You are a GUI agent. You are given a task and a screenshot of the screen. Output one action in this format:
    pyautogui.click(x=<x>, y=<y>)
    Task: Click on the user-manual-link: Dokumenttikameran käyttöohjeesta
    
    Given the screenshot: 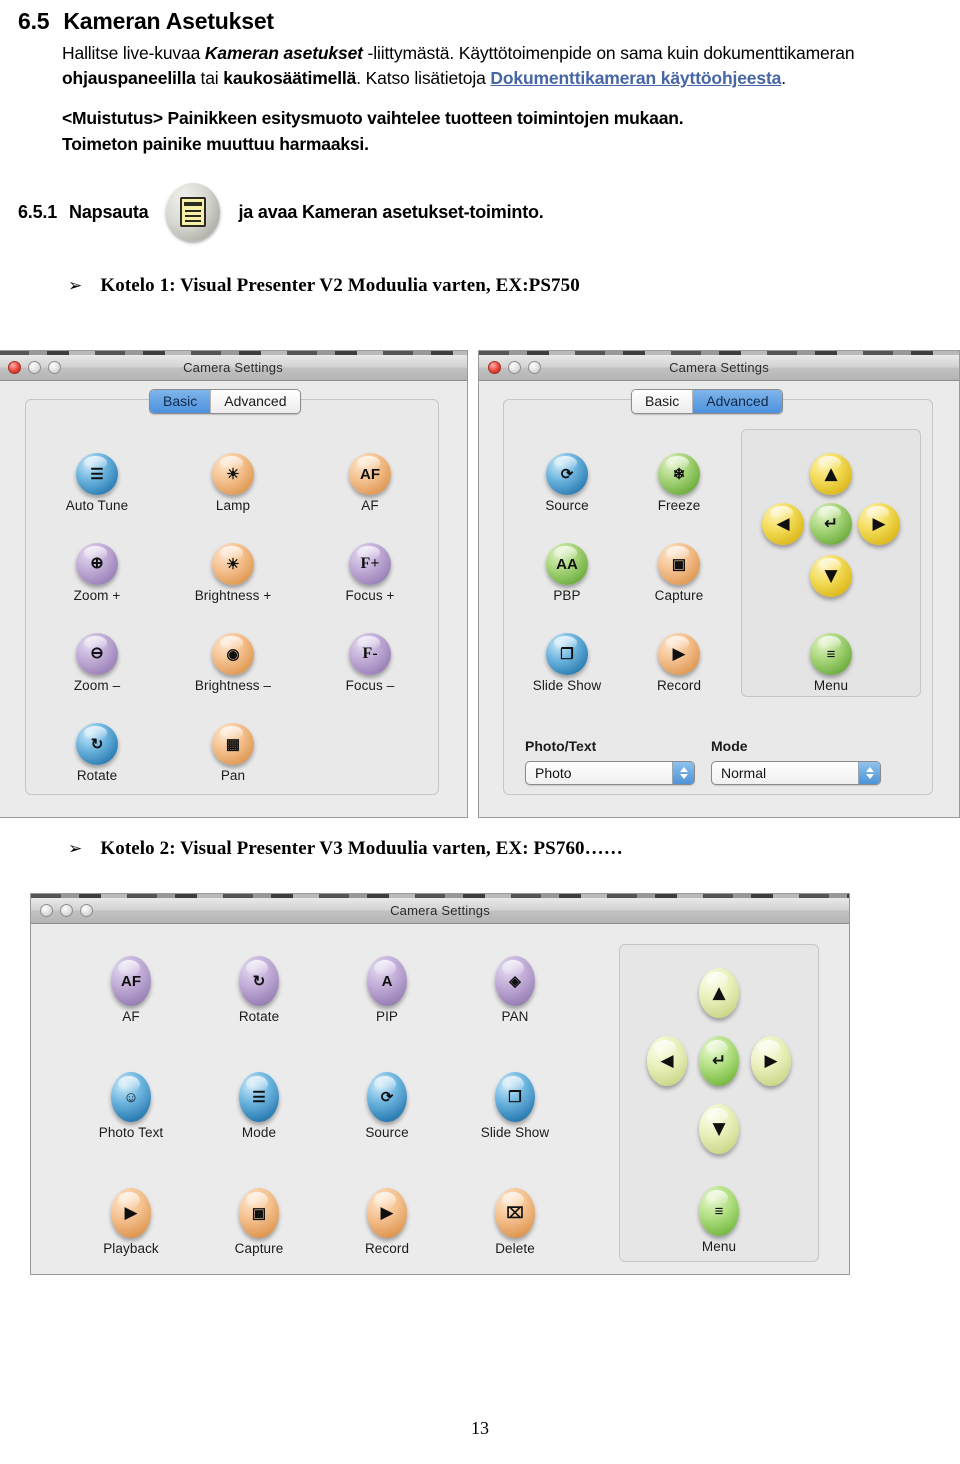 What is the action you would take?
    pyautogui.click(x=635, y=78)
    